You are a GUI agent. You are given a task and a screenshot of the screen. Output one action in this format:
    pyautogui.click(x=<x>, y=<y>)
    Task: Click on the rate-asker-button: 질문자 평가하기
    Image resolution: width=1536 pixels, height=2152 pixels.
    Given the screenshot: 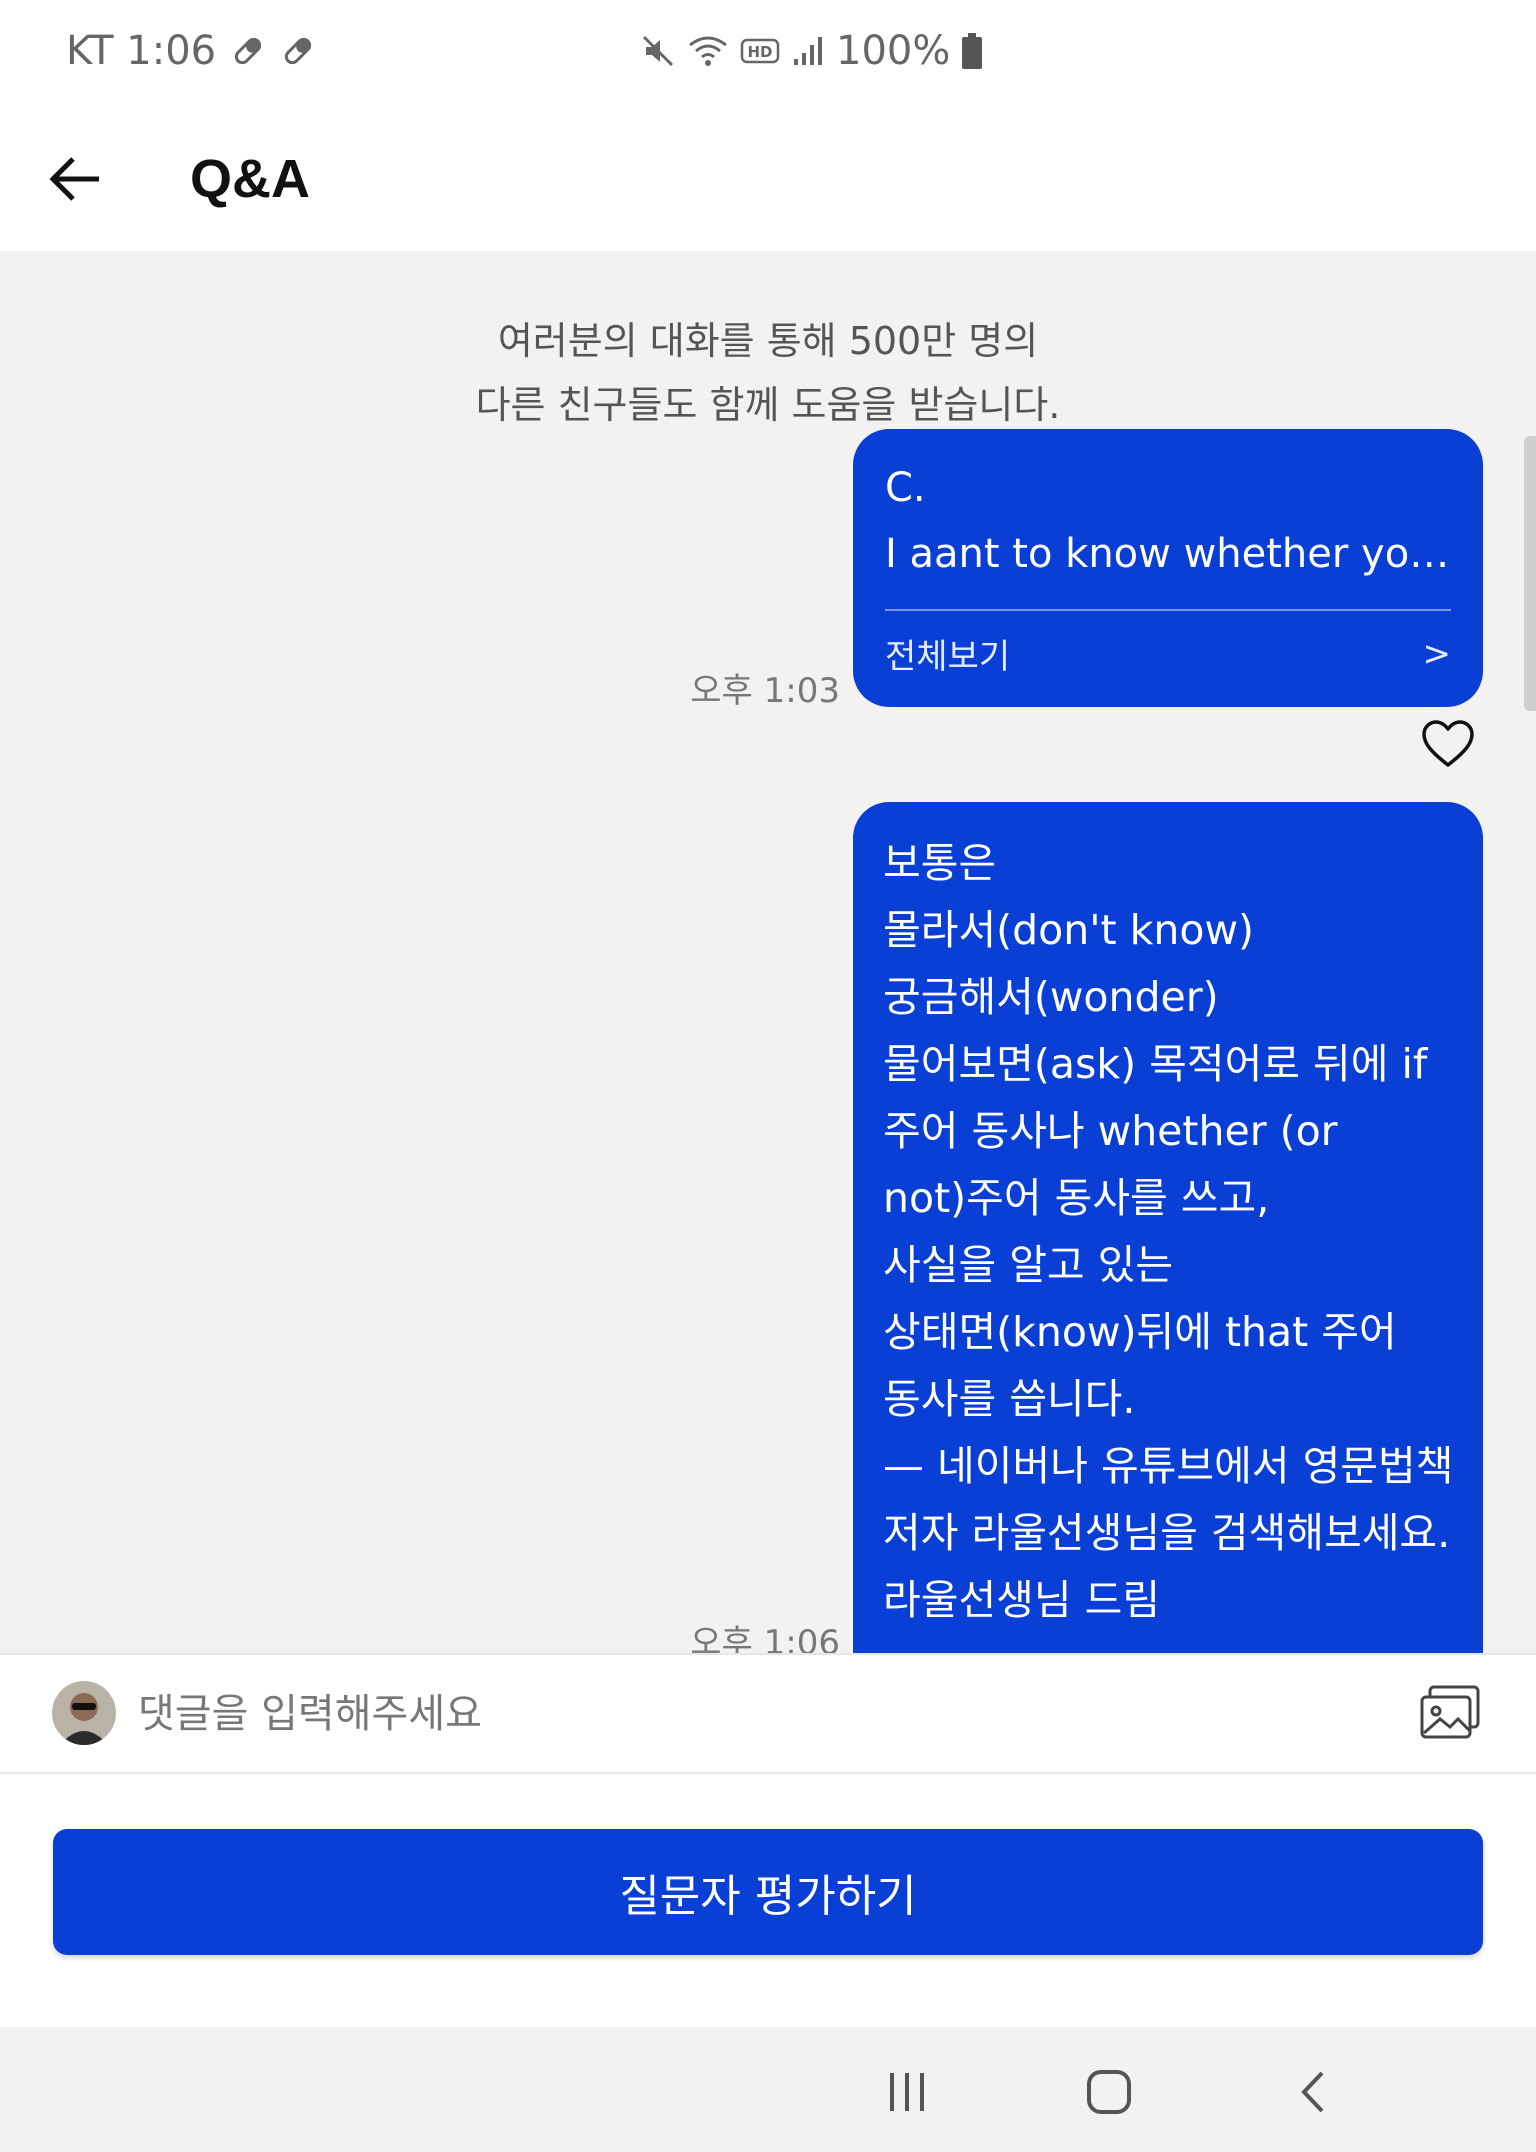 What is the action you would take?
    pyautogui.click(x=768, y=1892)
    